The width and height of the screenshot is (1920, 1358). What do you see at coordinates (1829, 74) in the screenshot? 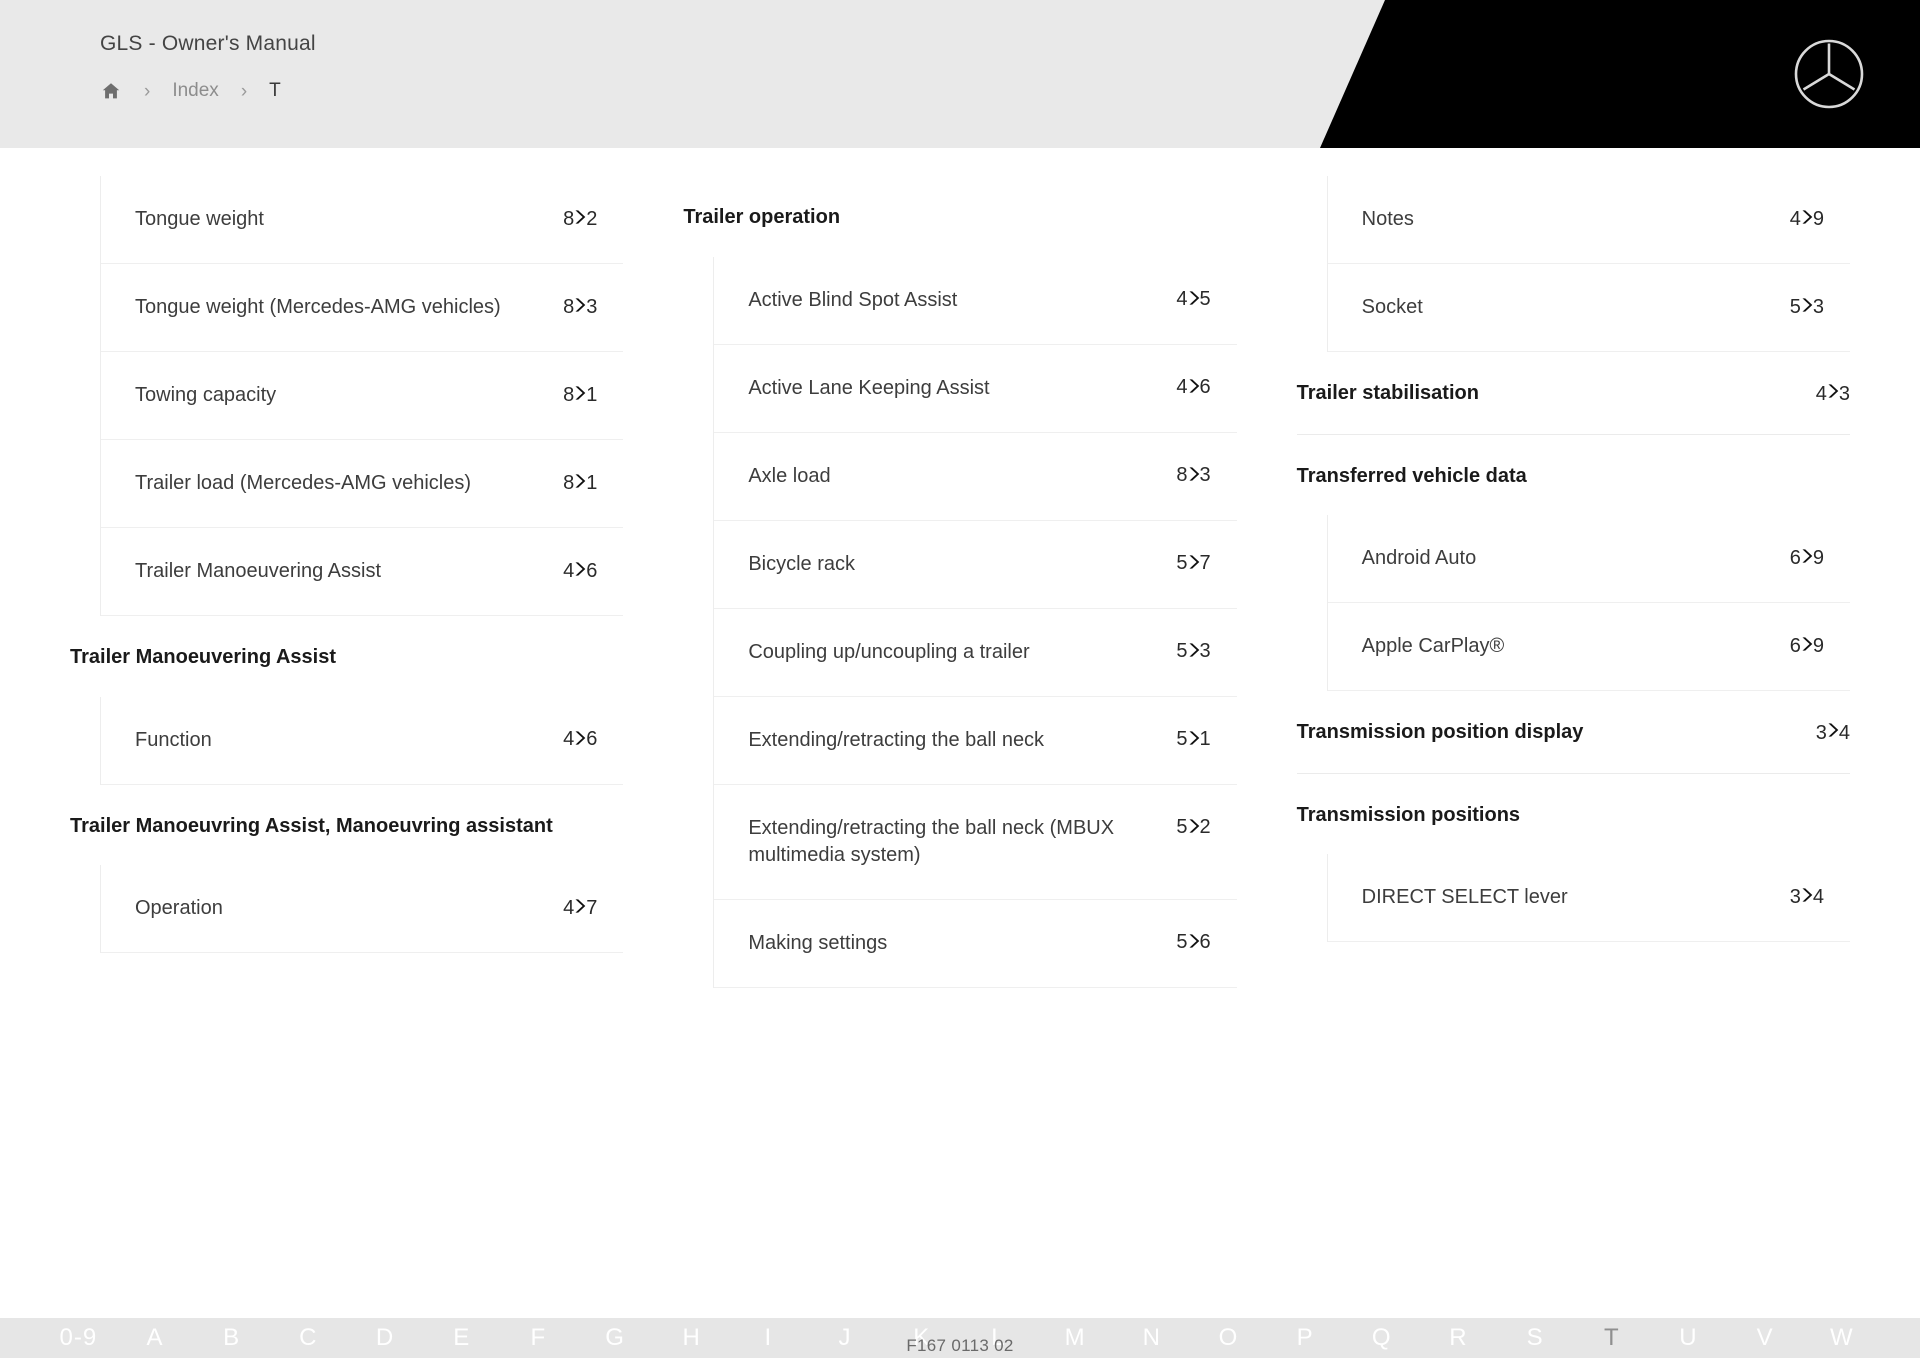
I see `mercedes-benz-star-logo` at bounding box center [1829, 74].